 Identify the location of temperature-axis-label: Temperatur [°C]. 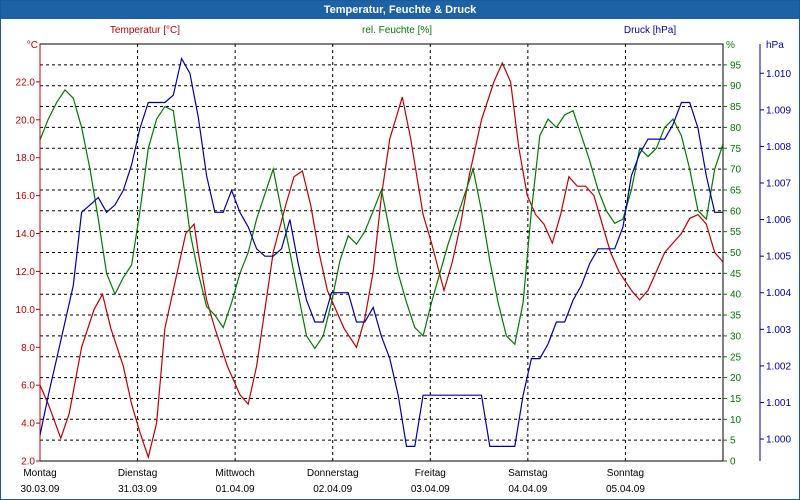
(145, 30).